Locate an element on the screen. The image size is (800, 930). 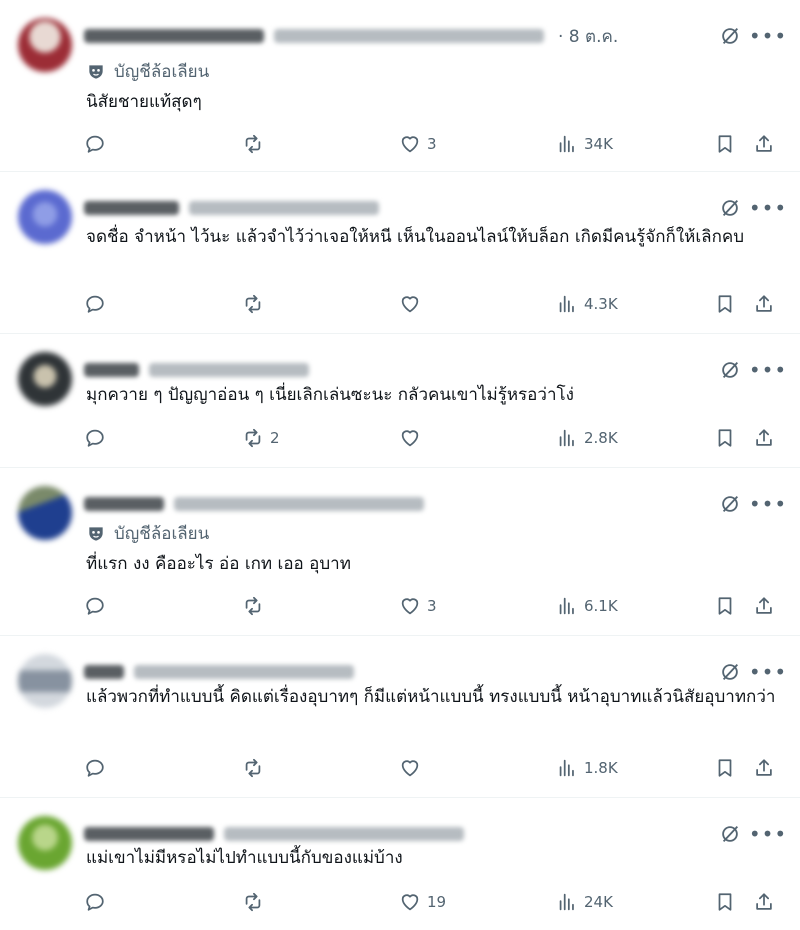
parody-mask-icon is located at coordinates (96, 533).